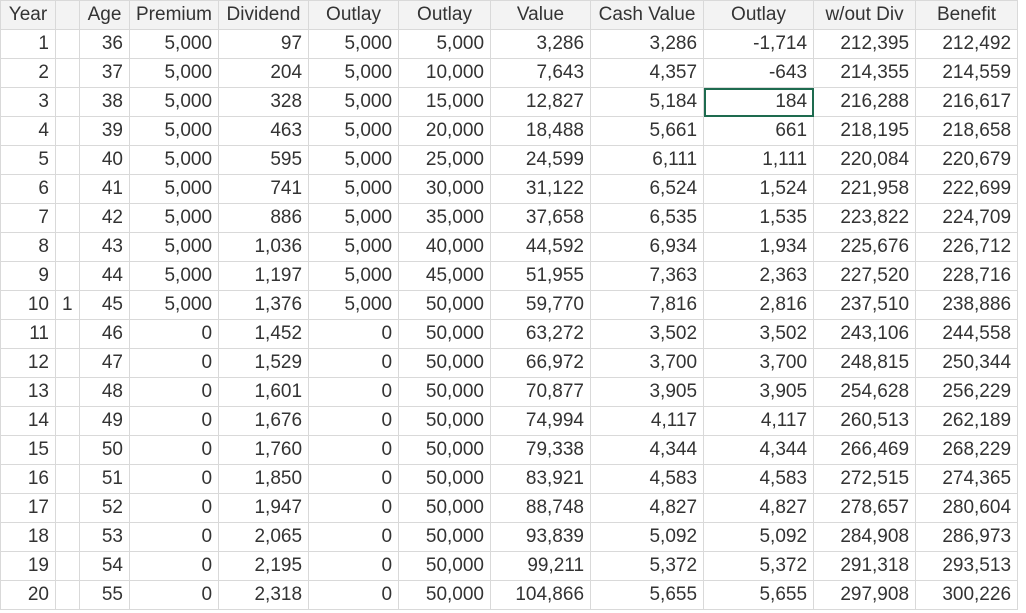  What do you see at coordinates (28, 15) in the screenshot?
I see `header-cell: Year` at bounding box center [28, 15].